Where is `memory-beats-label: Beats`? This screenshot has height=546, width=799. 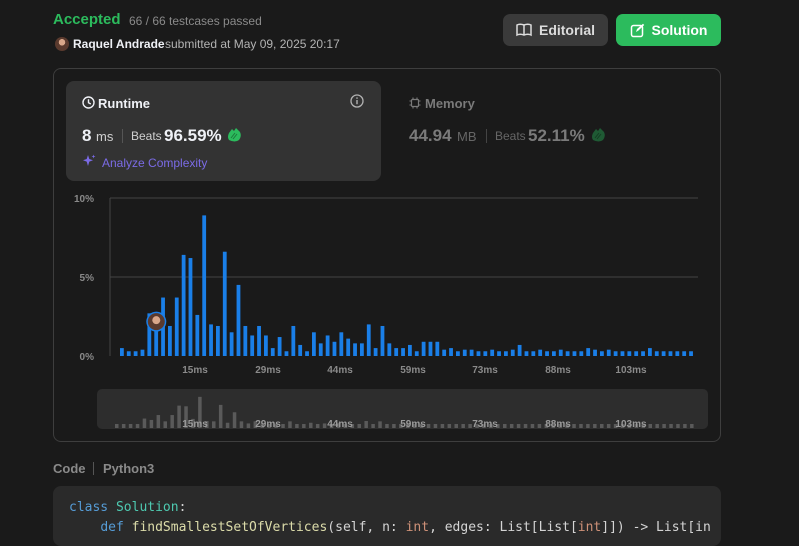
memory-beats-label: Beats is located at coordinates (510, 136).